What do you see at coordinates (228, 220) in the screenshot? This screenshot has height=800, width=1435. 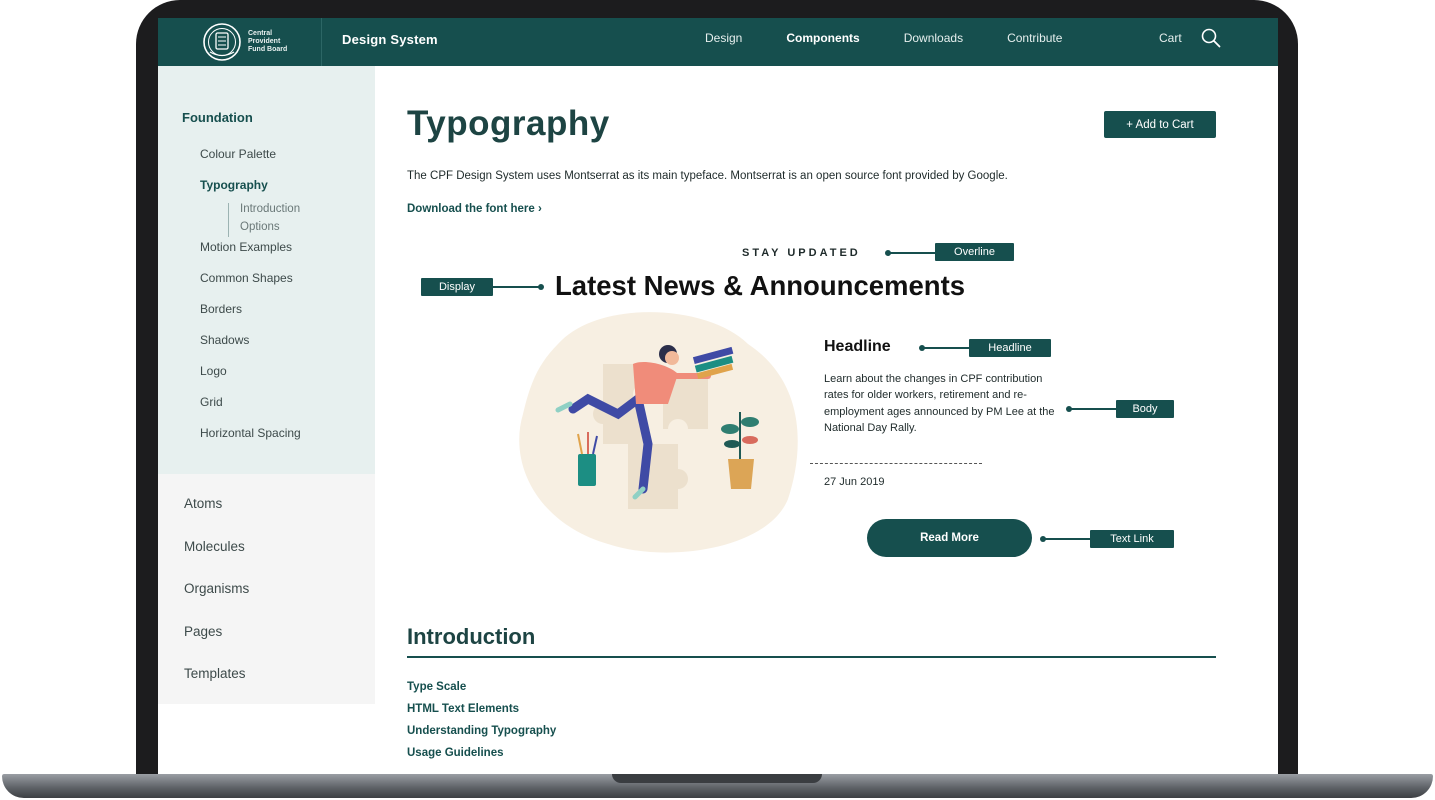 I see `subitem-guide-line` at bounding box center [228, 220].